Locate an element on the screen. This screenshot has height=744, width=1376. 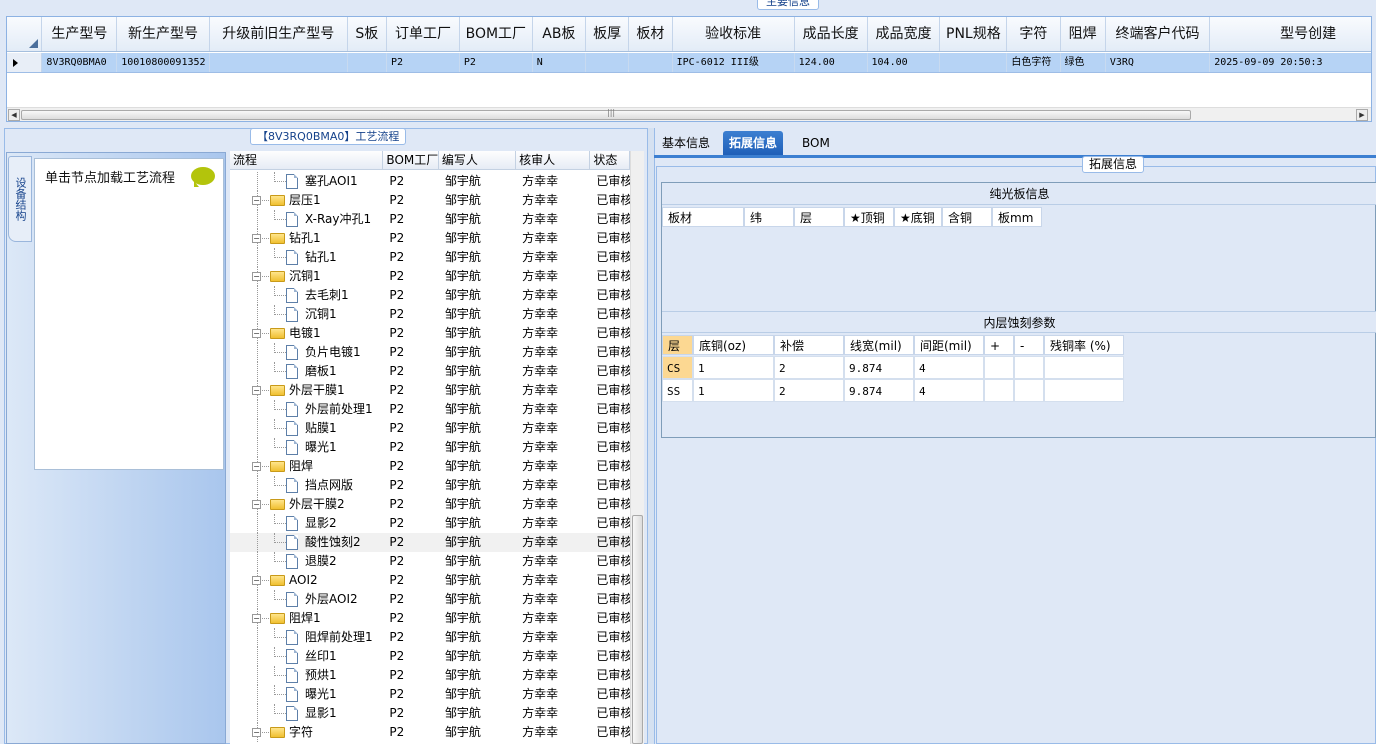
tree-node: 丝印1 is located at coordinates (306, 656).